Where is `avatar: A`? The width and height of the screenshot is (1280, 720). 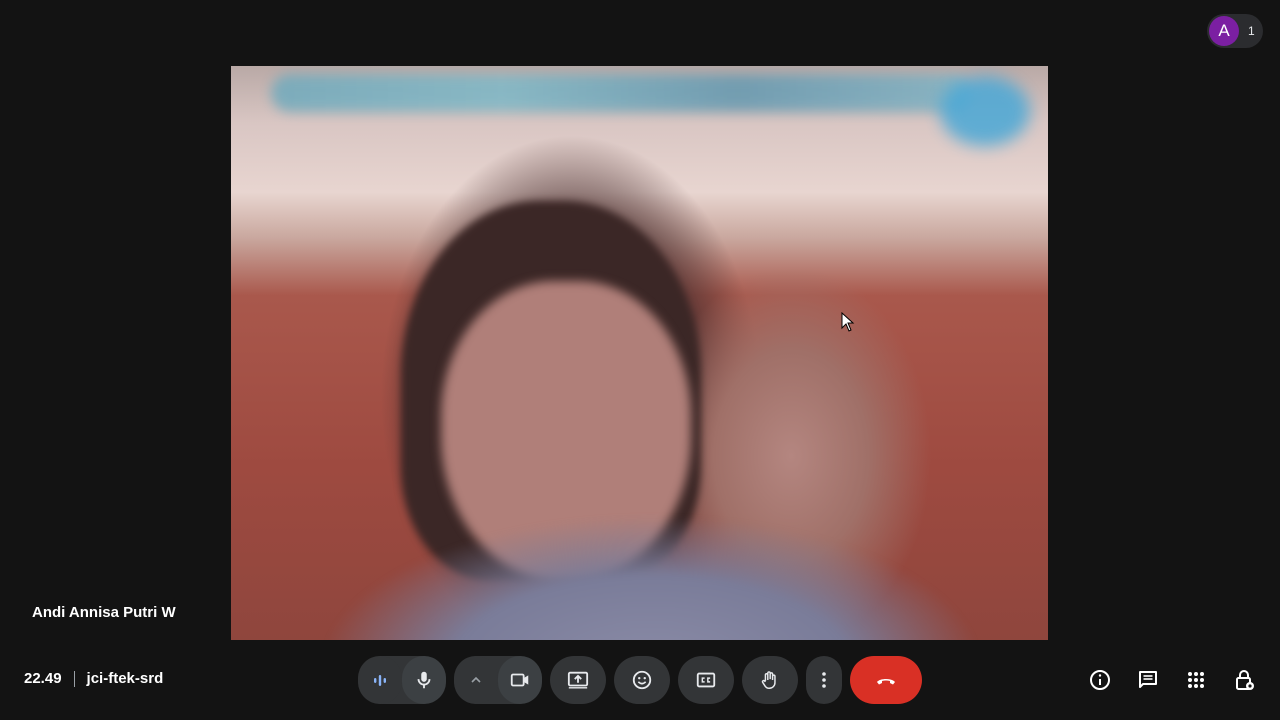 avatar: A is located at coordinates (1224, 31).